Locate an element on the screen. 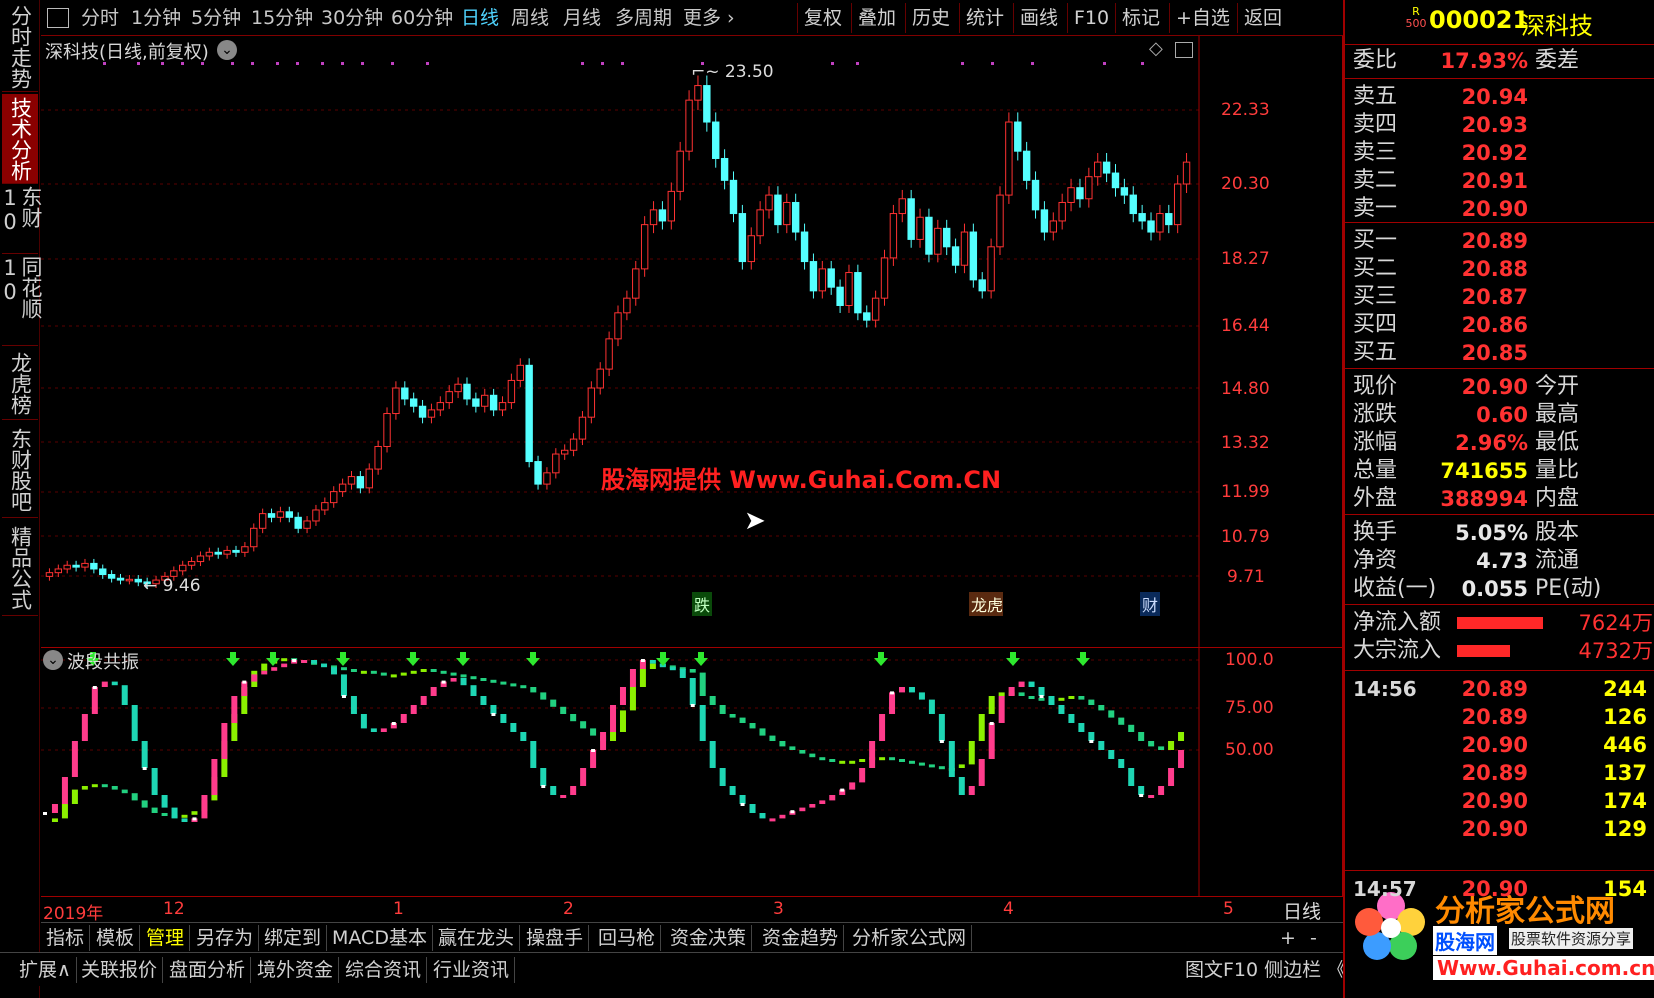  tab-industry-news: 行业资讯 is located at coordinates (472, 970).